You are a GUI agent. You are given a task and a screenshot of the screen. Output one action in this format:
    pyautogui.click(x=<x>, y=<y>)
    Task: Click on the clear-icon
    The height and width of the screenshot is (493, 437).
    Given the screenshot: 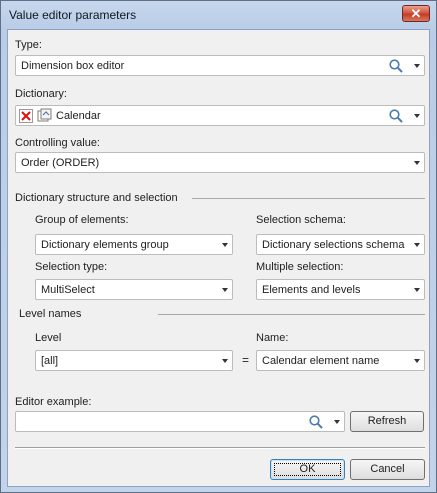 What is the action you would take?
    pyautogui.click(x=26, y=116)
    